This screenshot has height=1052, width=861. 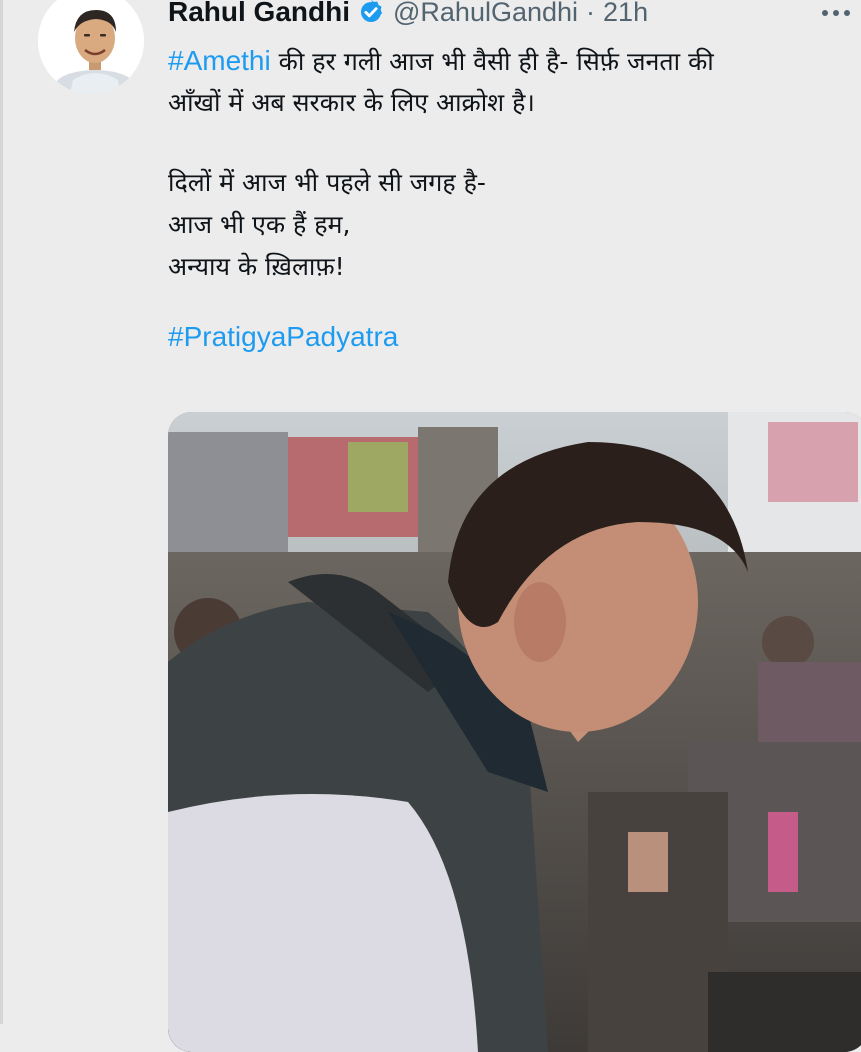 I want to click on tweet-line-4: आज भी एक हैं हम,, so click(x=259, y=224).